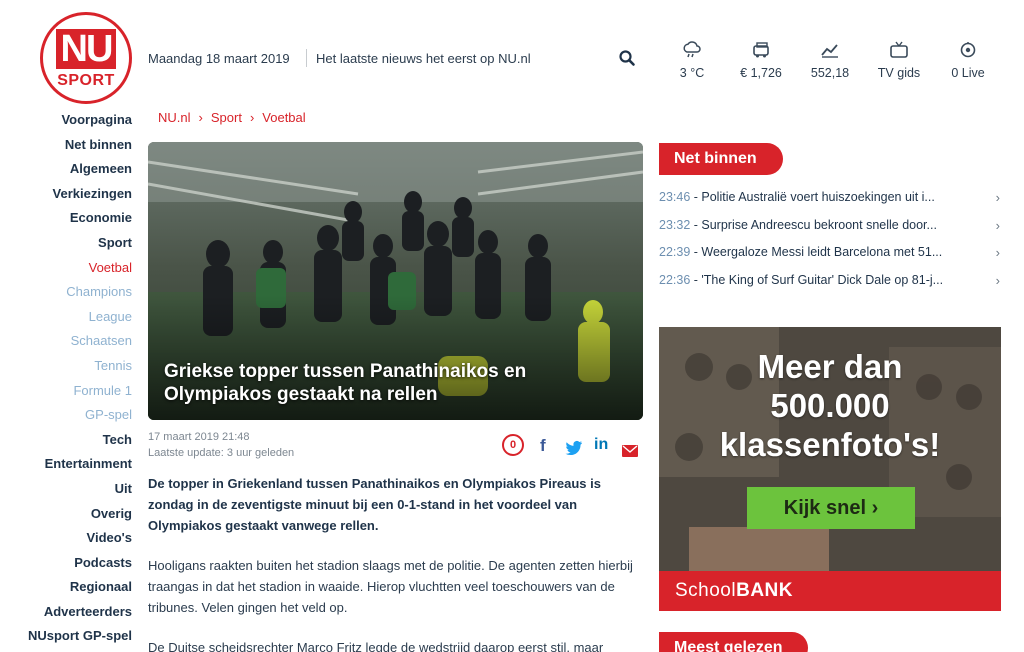  Describe the element at coordinates (66, 587) in the screenshot. I see `nav-item-regionaal: Regionaal` at that location.